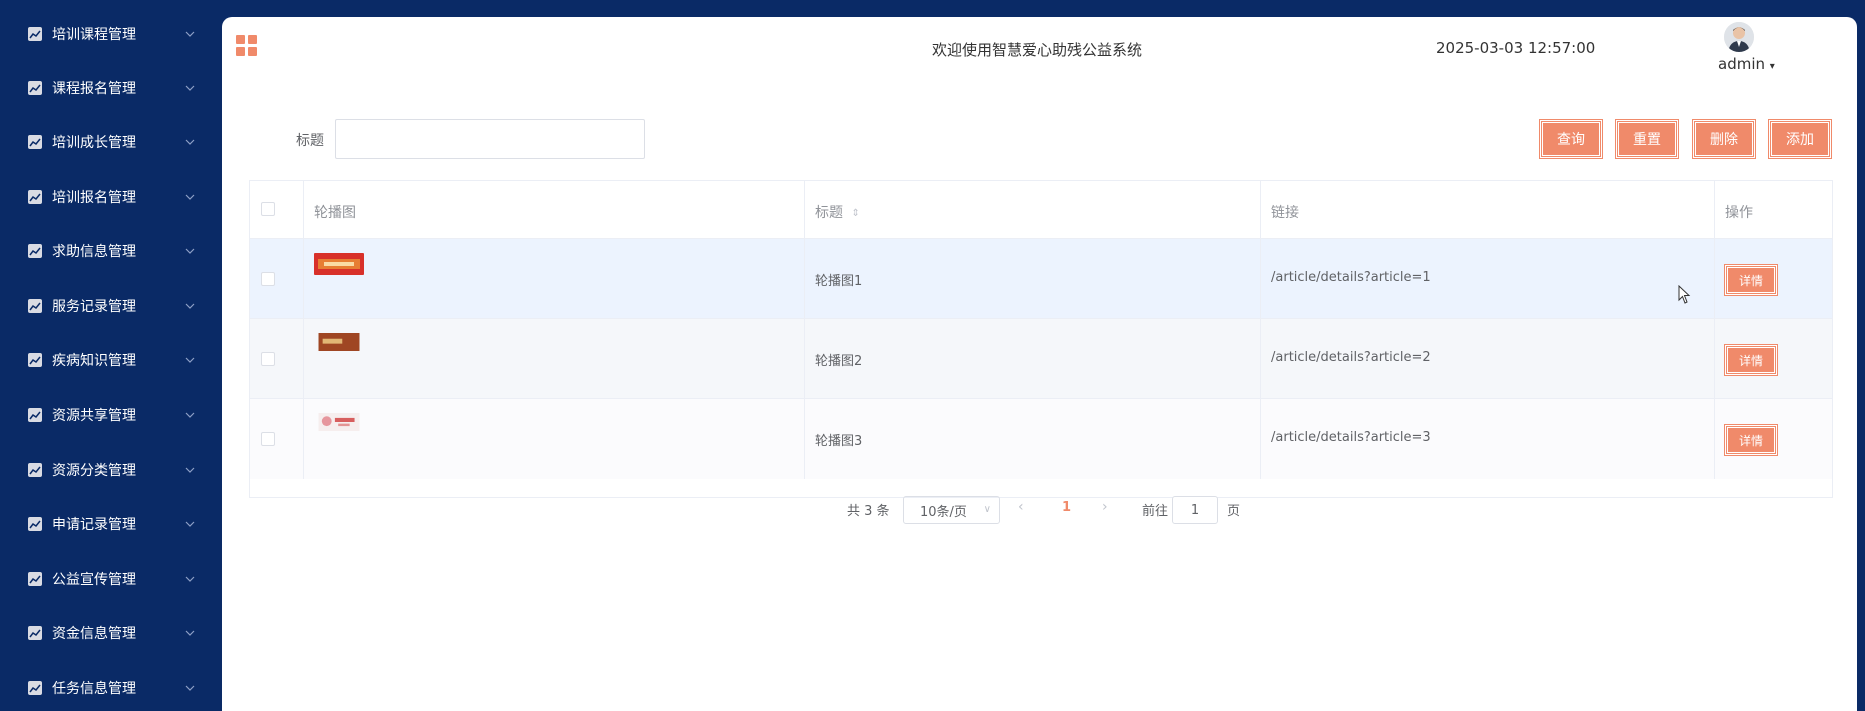 Image resolution: width=1865 pixels, height=711 pixels. What do you see at coordinates (94, 307) in the screenshot?
I see `sidebar-item-label: 服务记录管理` at bounding box center [94, 307].